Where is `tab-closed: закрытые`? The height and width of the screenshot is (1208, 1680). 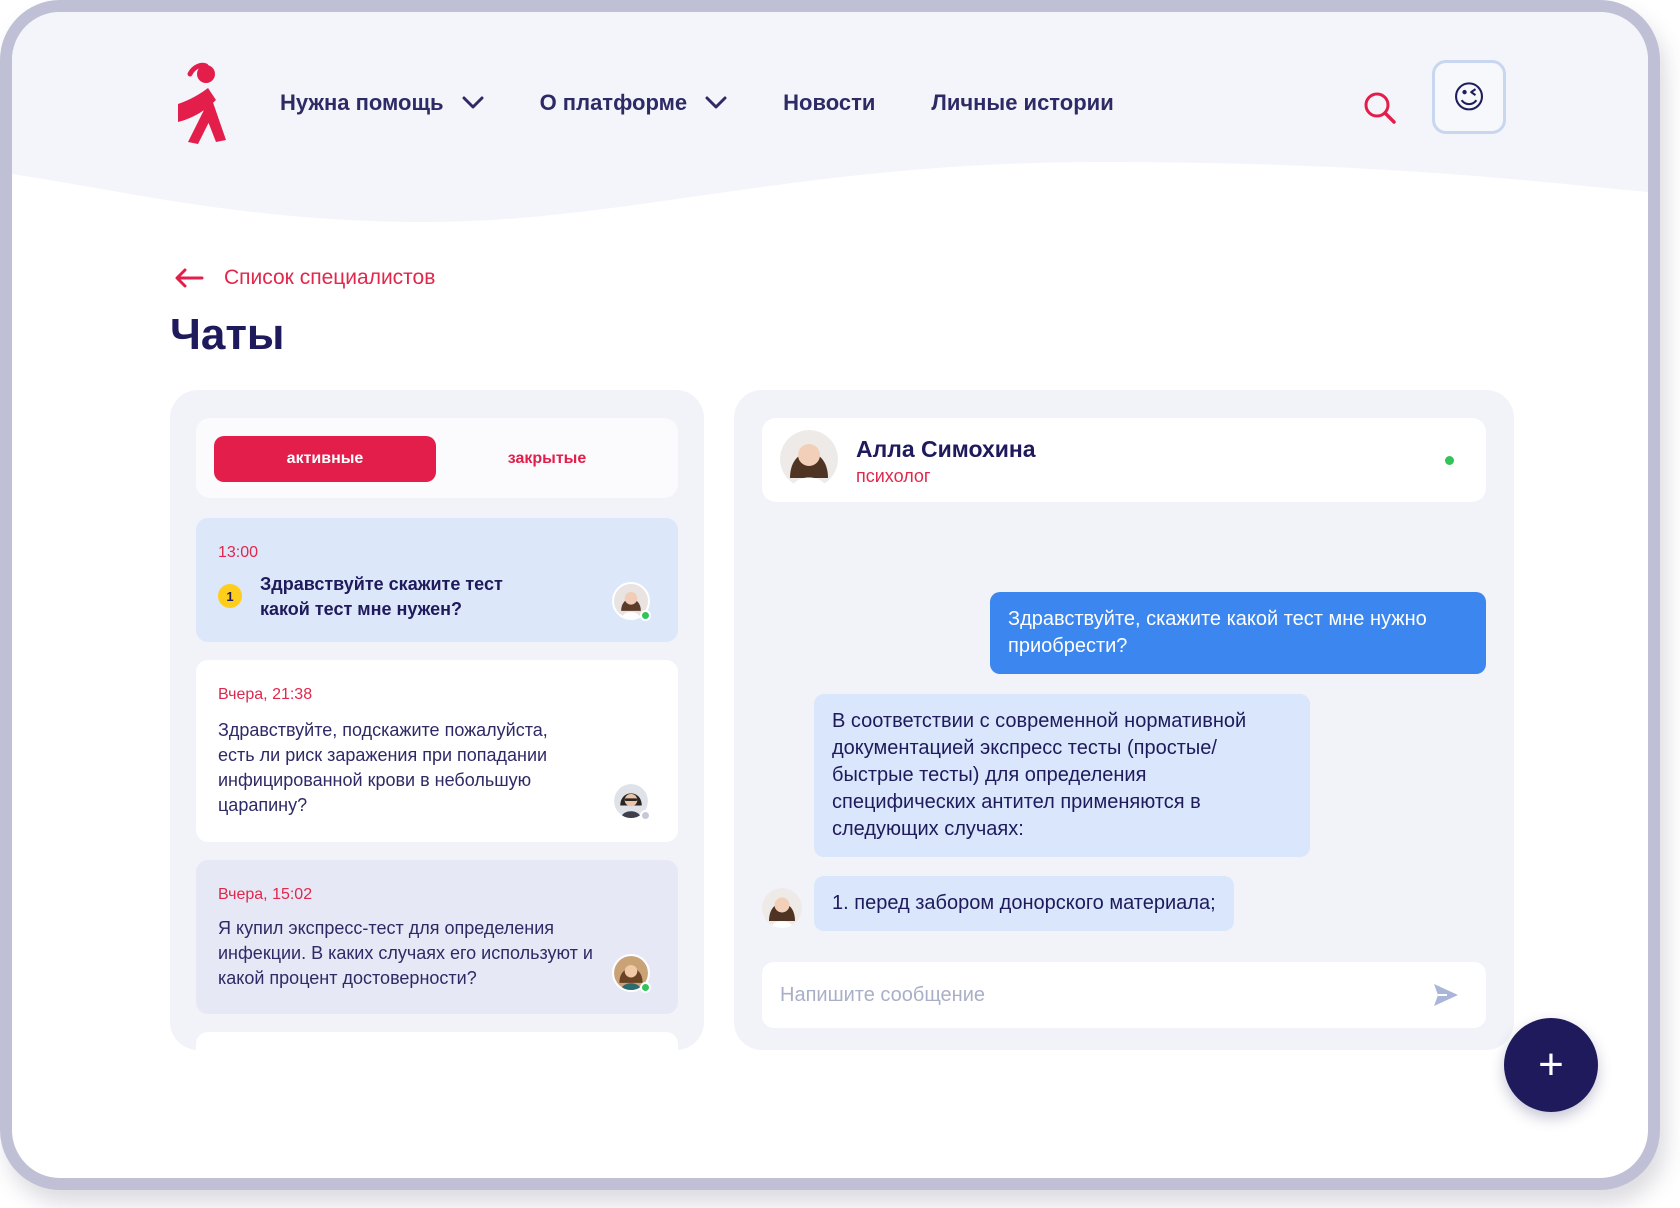
tab-closed: закрытые is located at coordinates (547, 459).